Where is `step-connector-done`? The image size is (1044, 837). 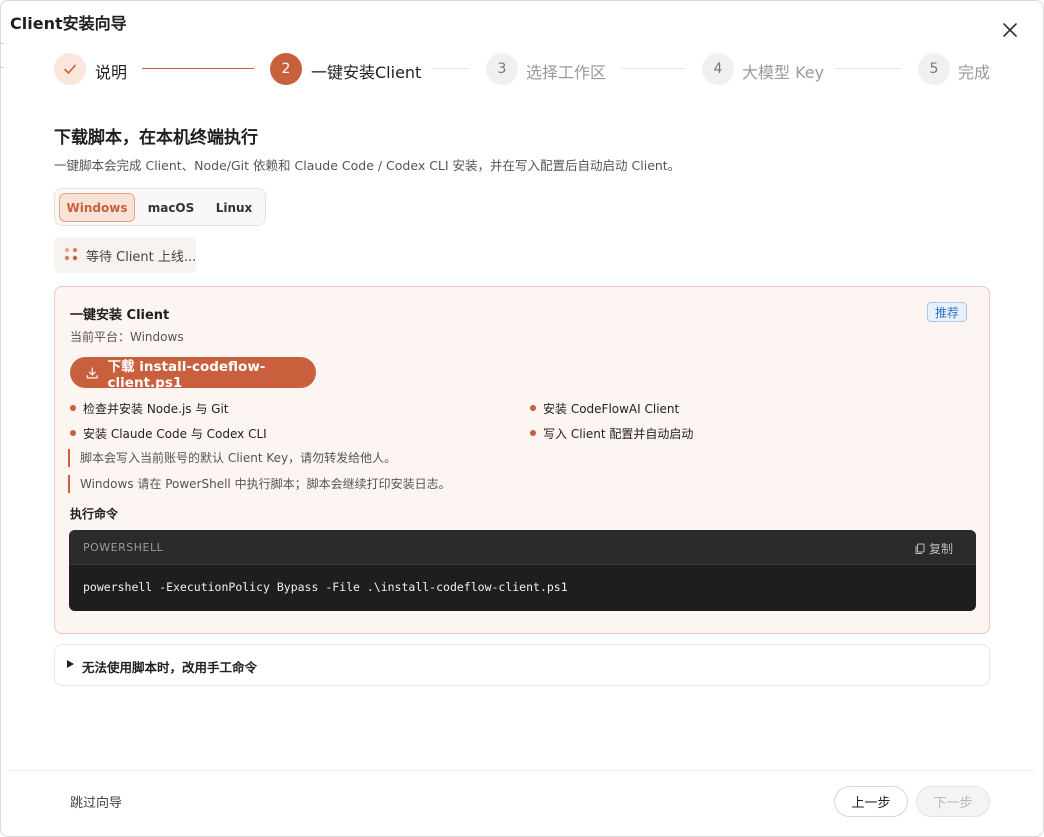
step-connector-done is located at coordinates (198, 68).